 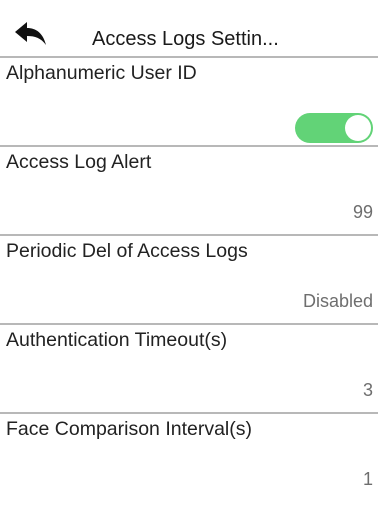 I want to click on setting-value: 1, so click(x=367, y=479).